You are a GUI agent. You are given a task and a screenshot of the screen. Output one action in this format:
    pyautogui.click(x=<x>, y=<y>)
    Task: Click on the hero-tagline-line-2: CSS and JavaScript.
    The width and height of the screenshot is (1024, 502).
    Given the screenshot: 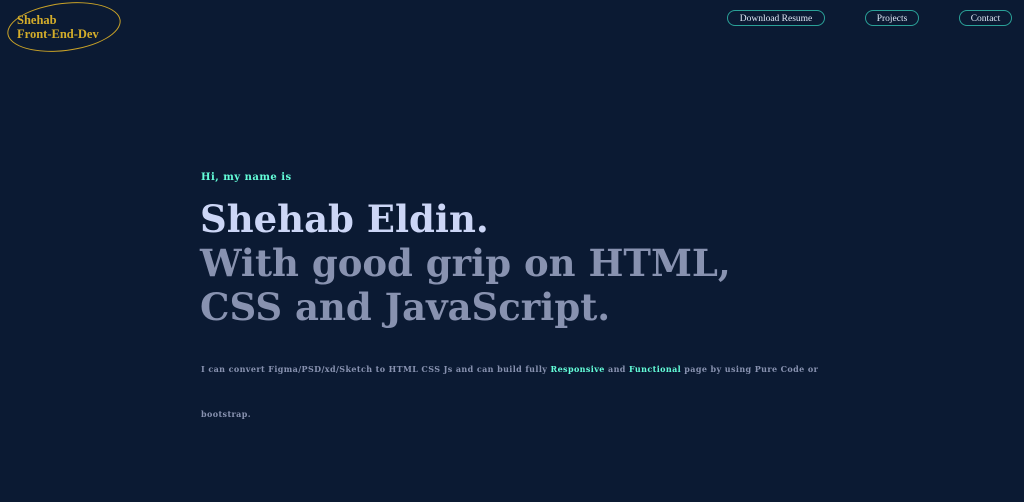 What is the action you would take?
    pyautogui.click(x=405, y=307)
    